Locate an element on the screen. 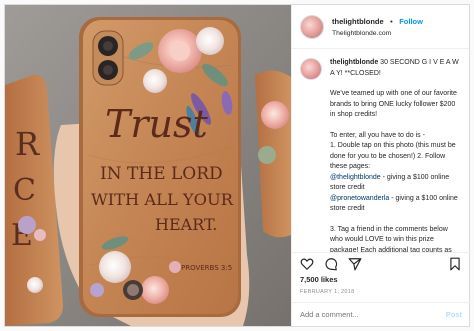 The width and height of the screenshot is (474, 331). action-bar is located at coordinates (381, 263).